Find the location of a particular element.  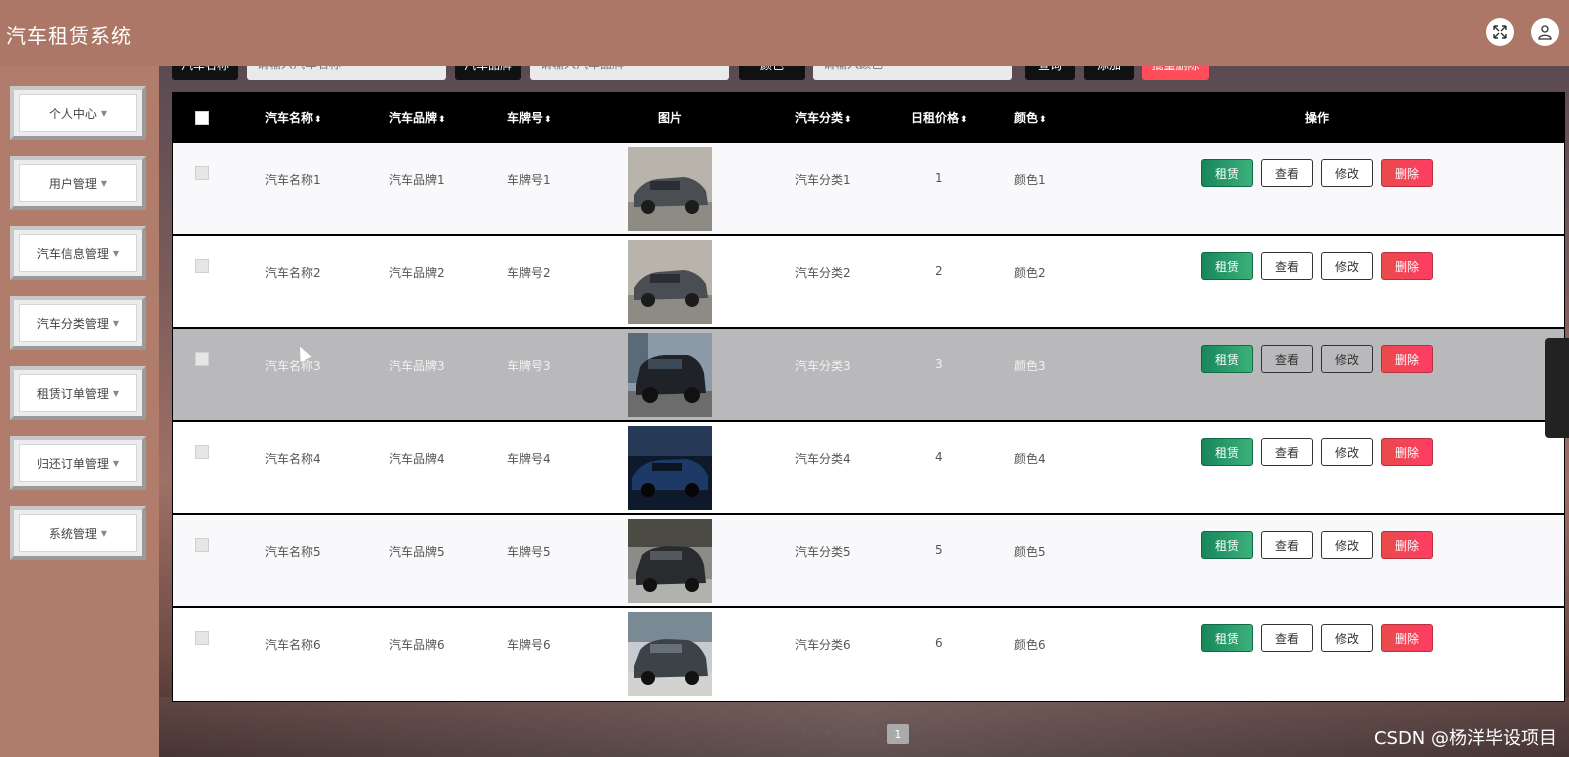

total-count: 共 6 条 is located at coordinates (858, 734).